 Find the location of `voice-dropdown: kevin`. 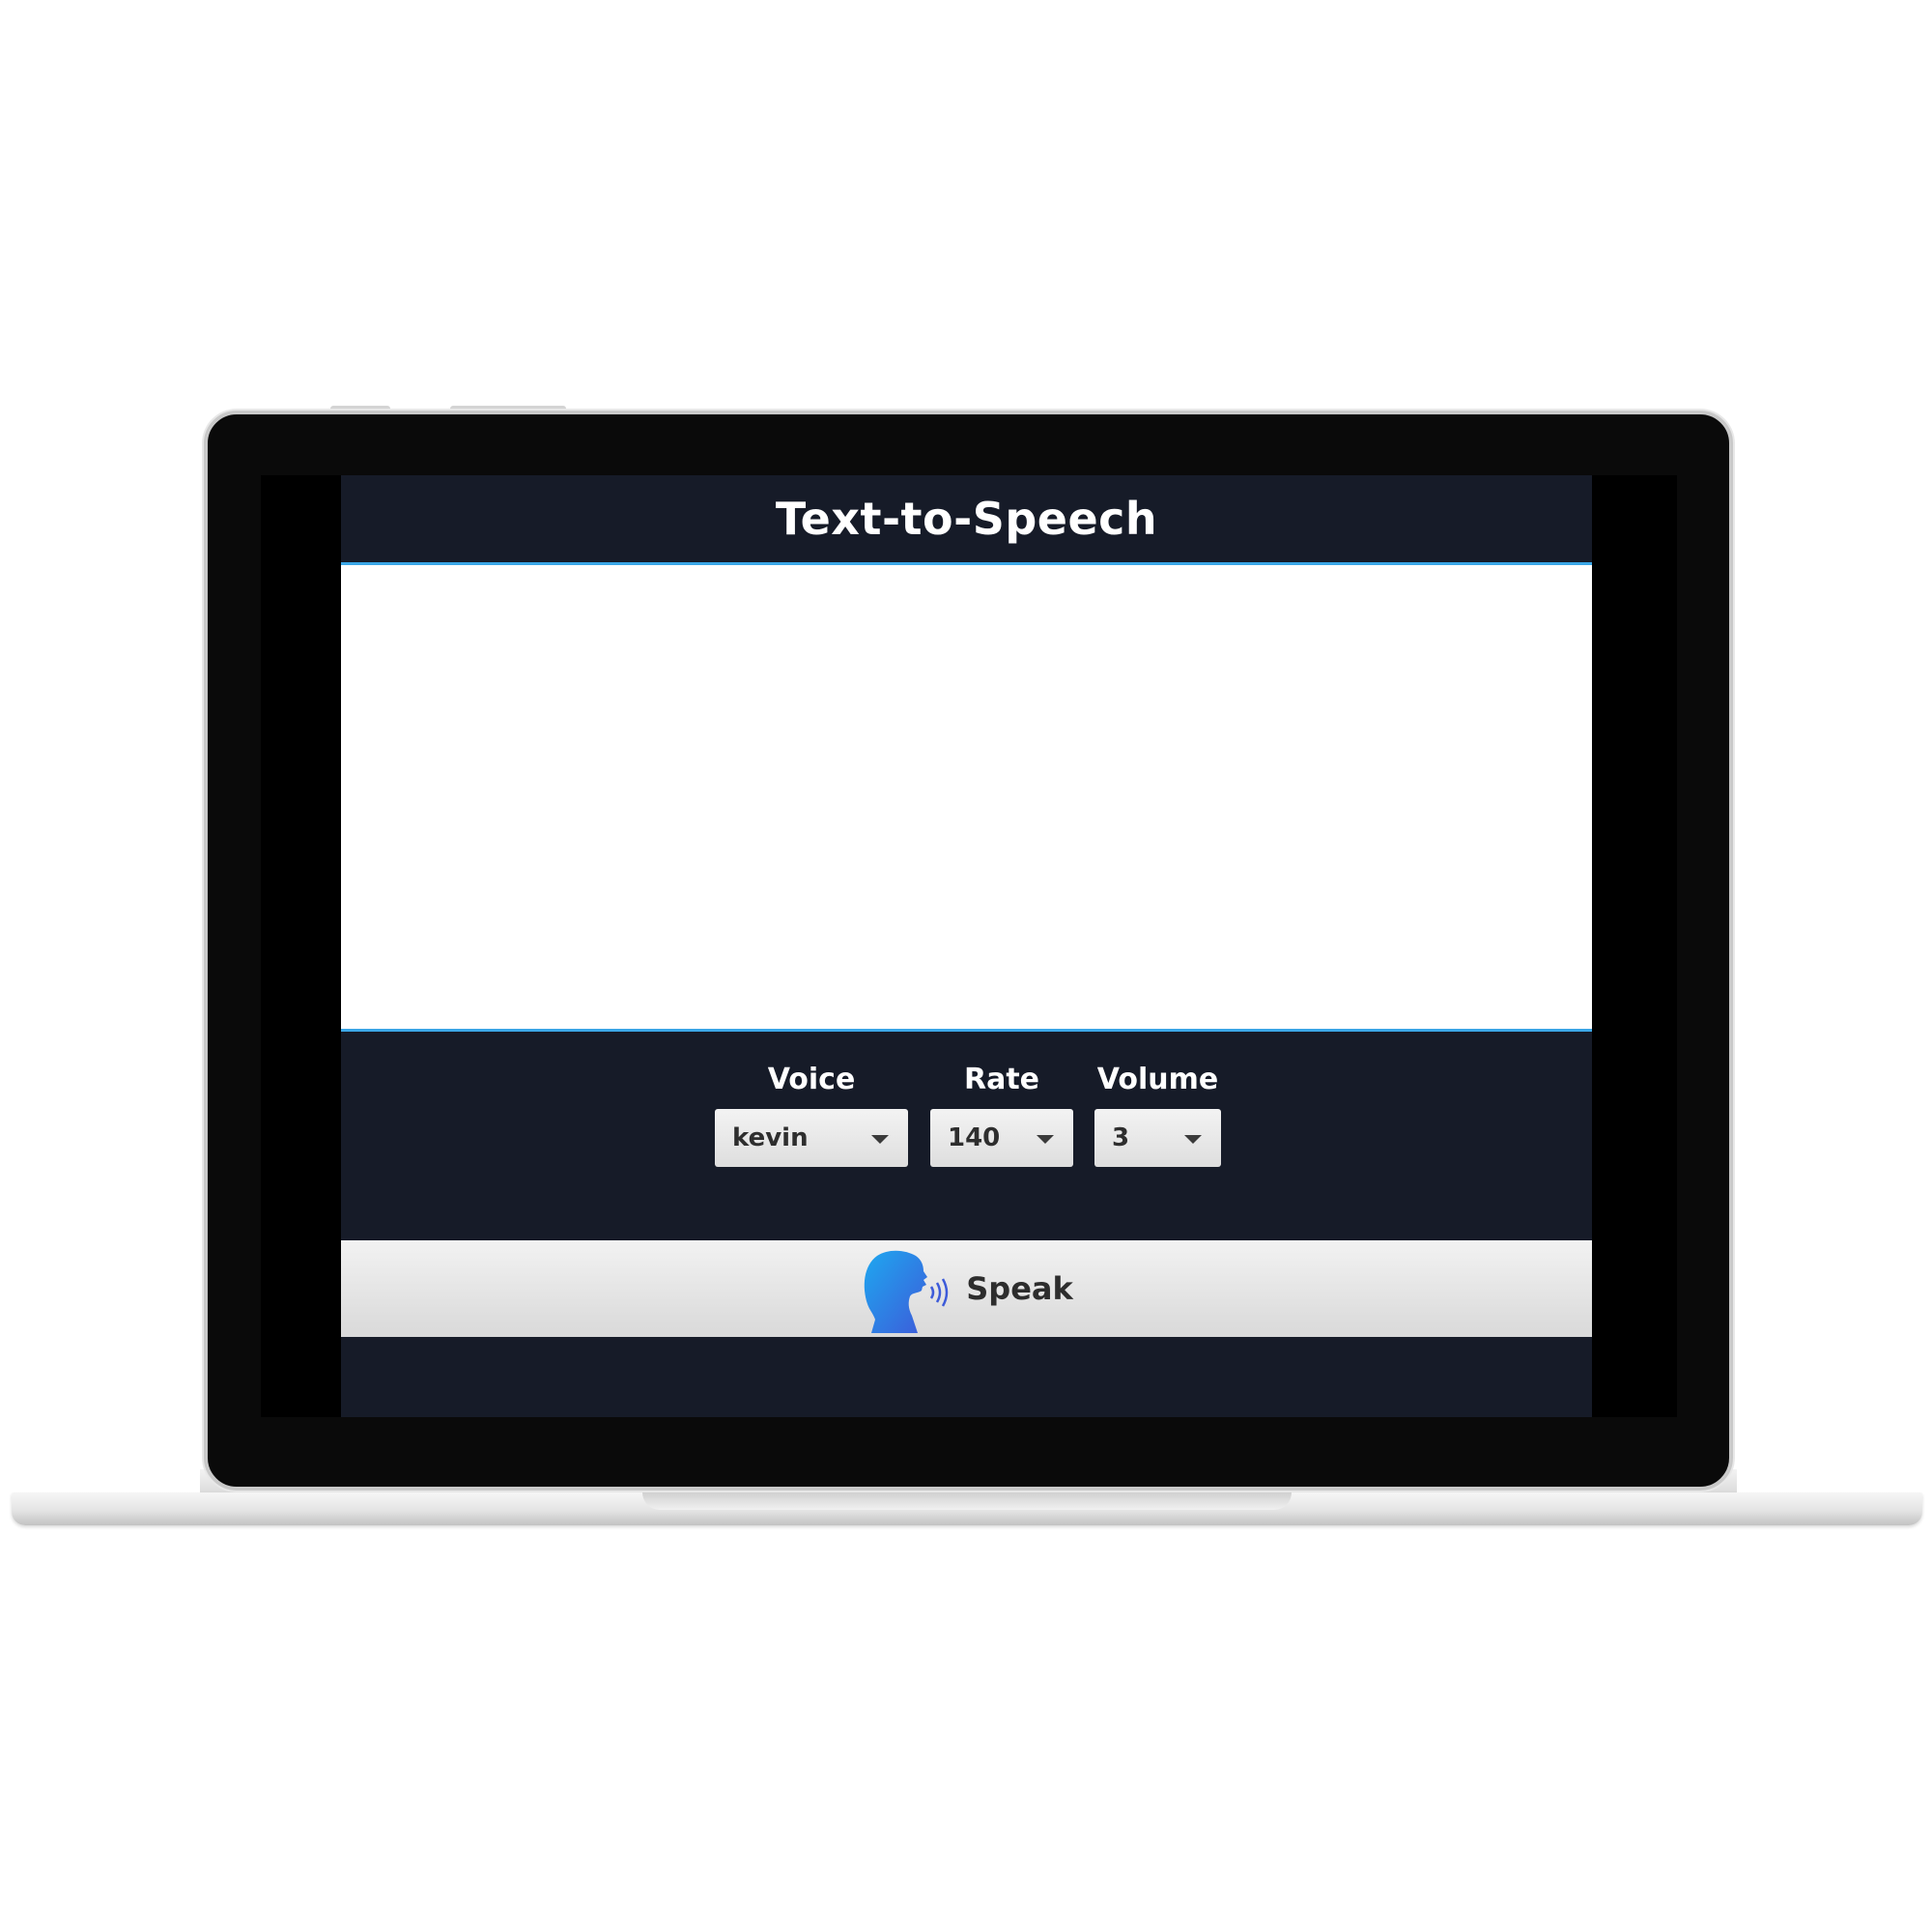

voice-dropdown: kevin is located at coordinates (811, 1138).